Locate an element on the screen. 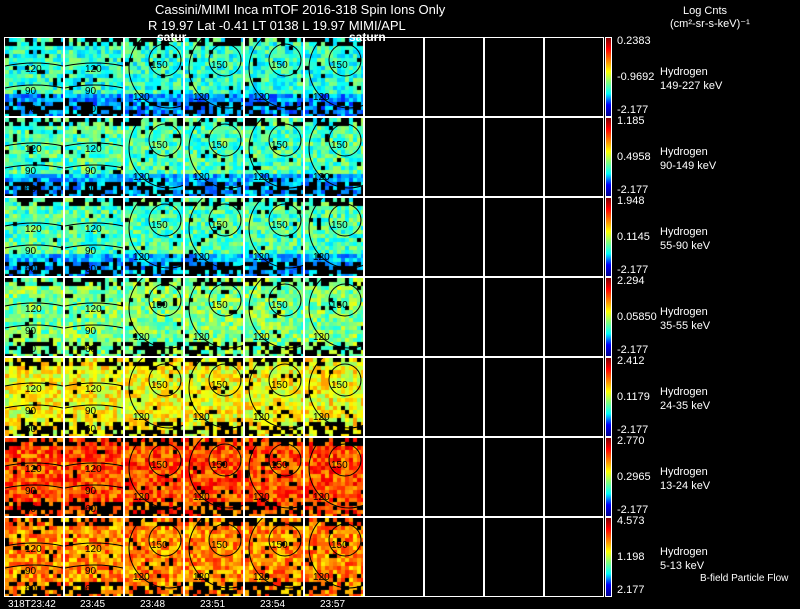  units-label-2: (cm²-sr-s-keV)⁻¹ is located at coordinates (710, 24).